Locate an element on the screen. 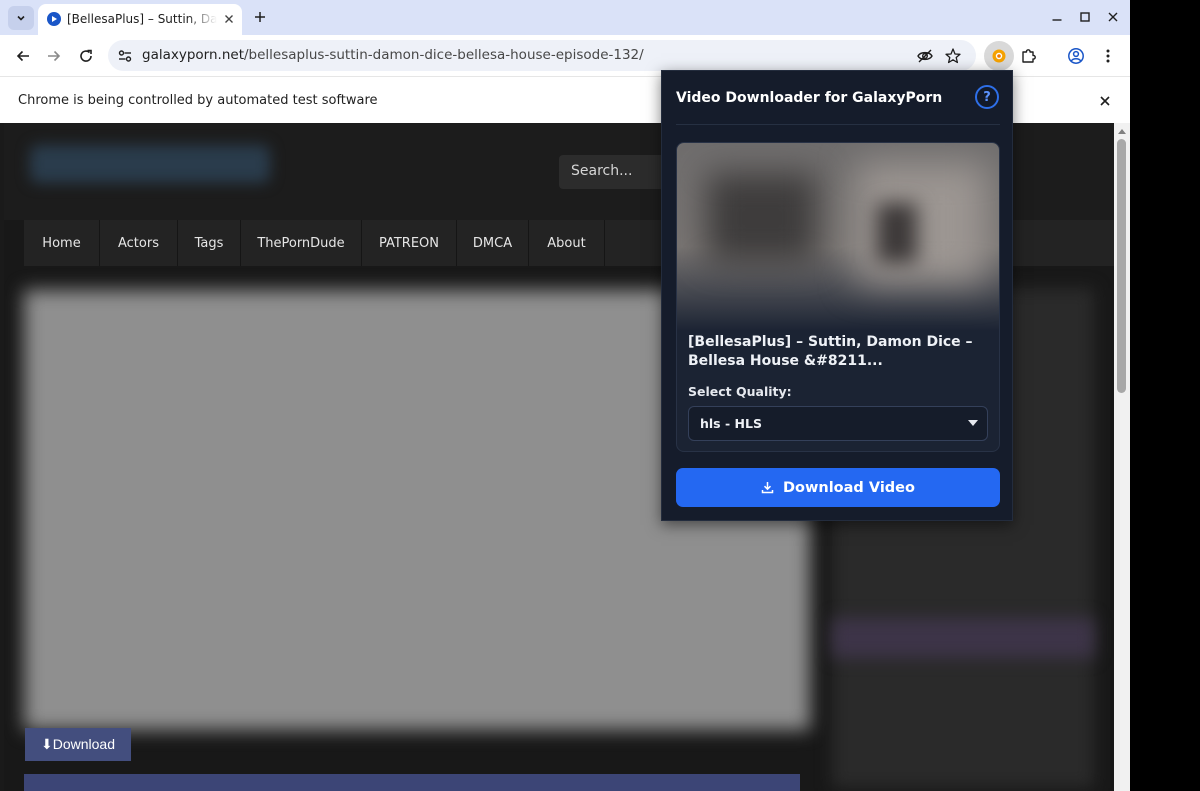  maximize-icon is located at coordinates (1085, 17).